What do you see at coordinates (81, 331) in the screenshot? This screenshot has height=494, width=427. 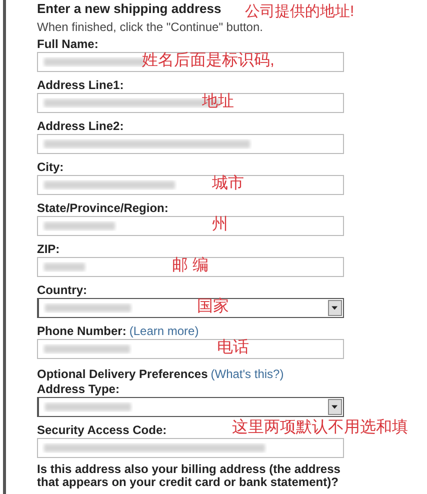 I see `field-label: Phone Number:` at bounding box center [81, 331].